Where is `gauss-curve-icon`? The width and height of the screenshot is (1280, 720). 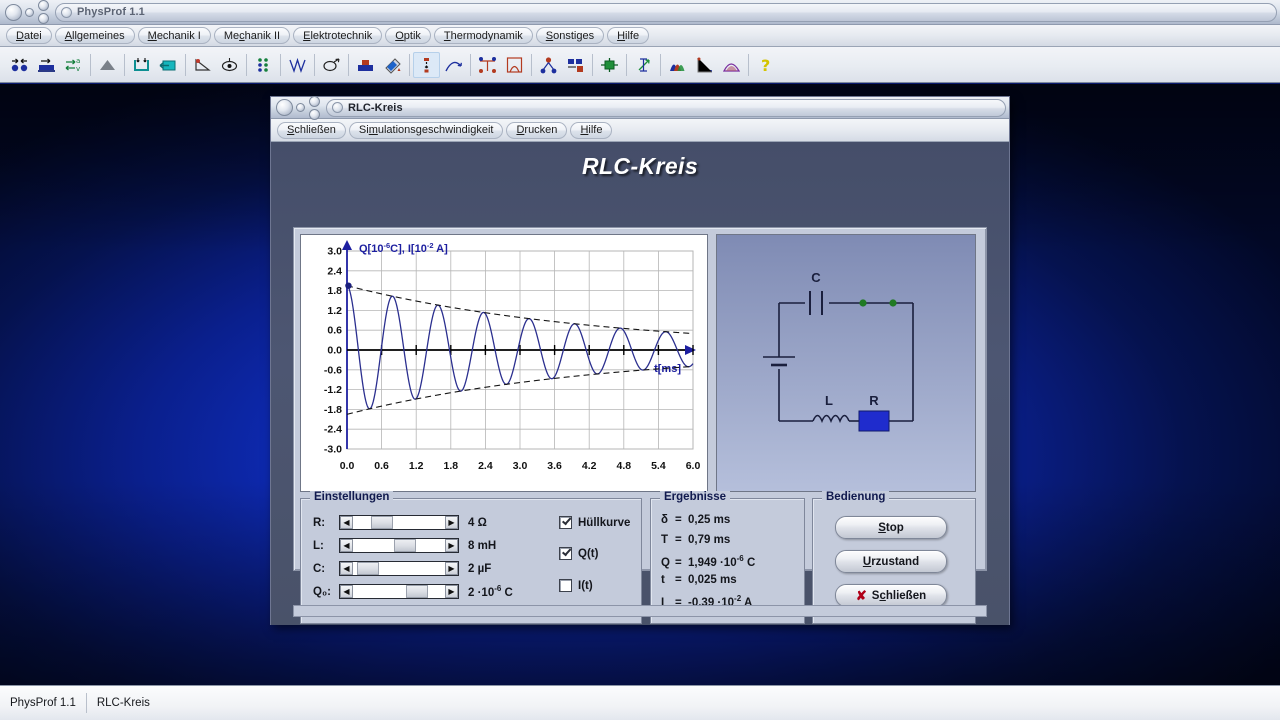 gauss-curve-icon is located at coordinates (677, 65).